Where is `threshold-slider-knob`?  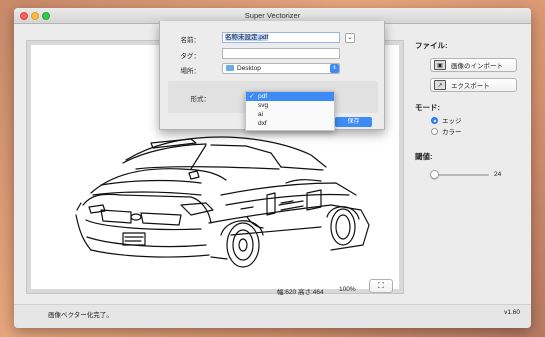
threshold-slider-knob is located at coordinates (434, 174).